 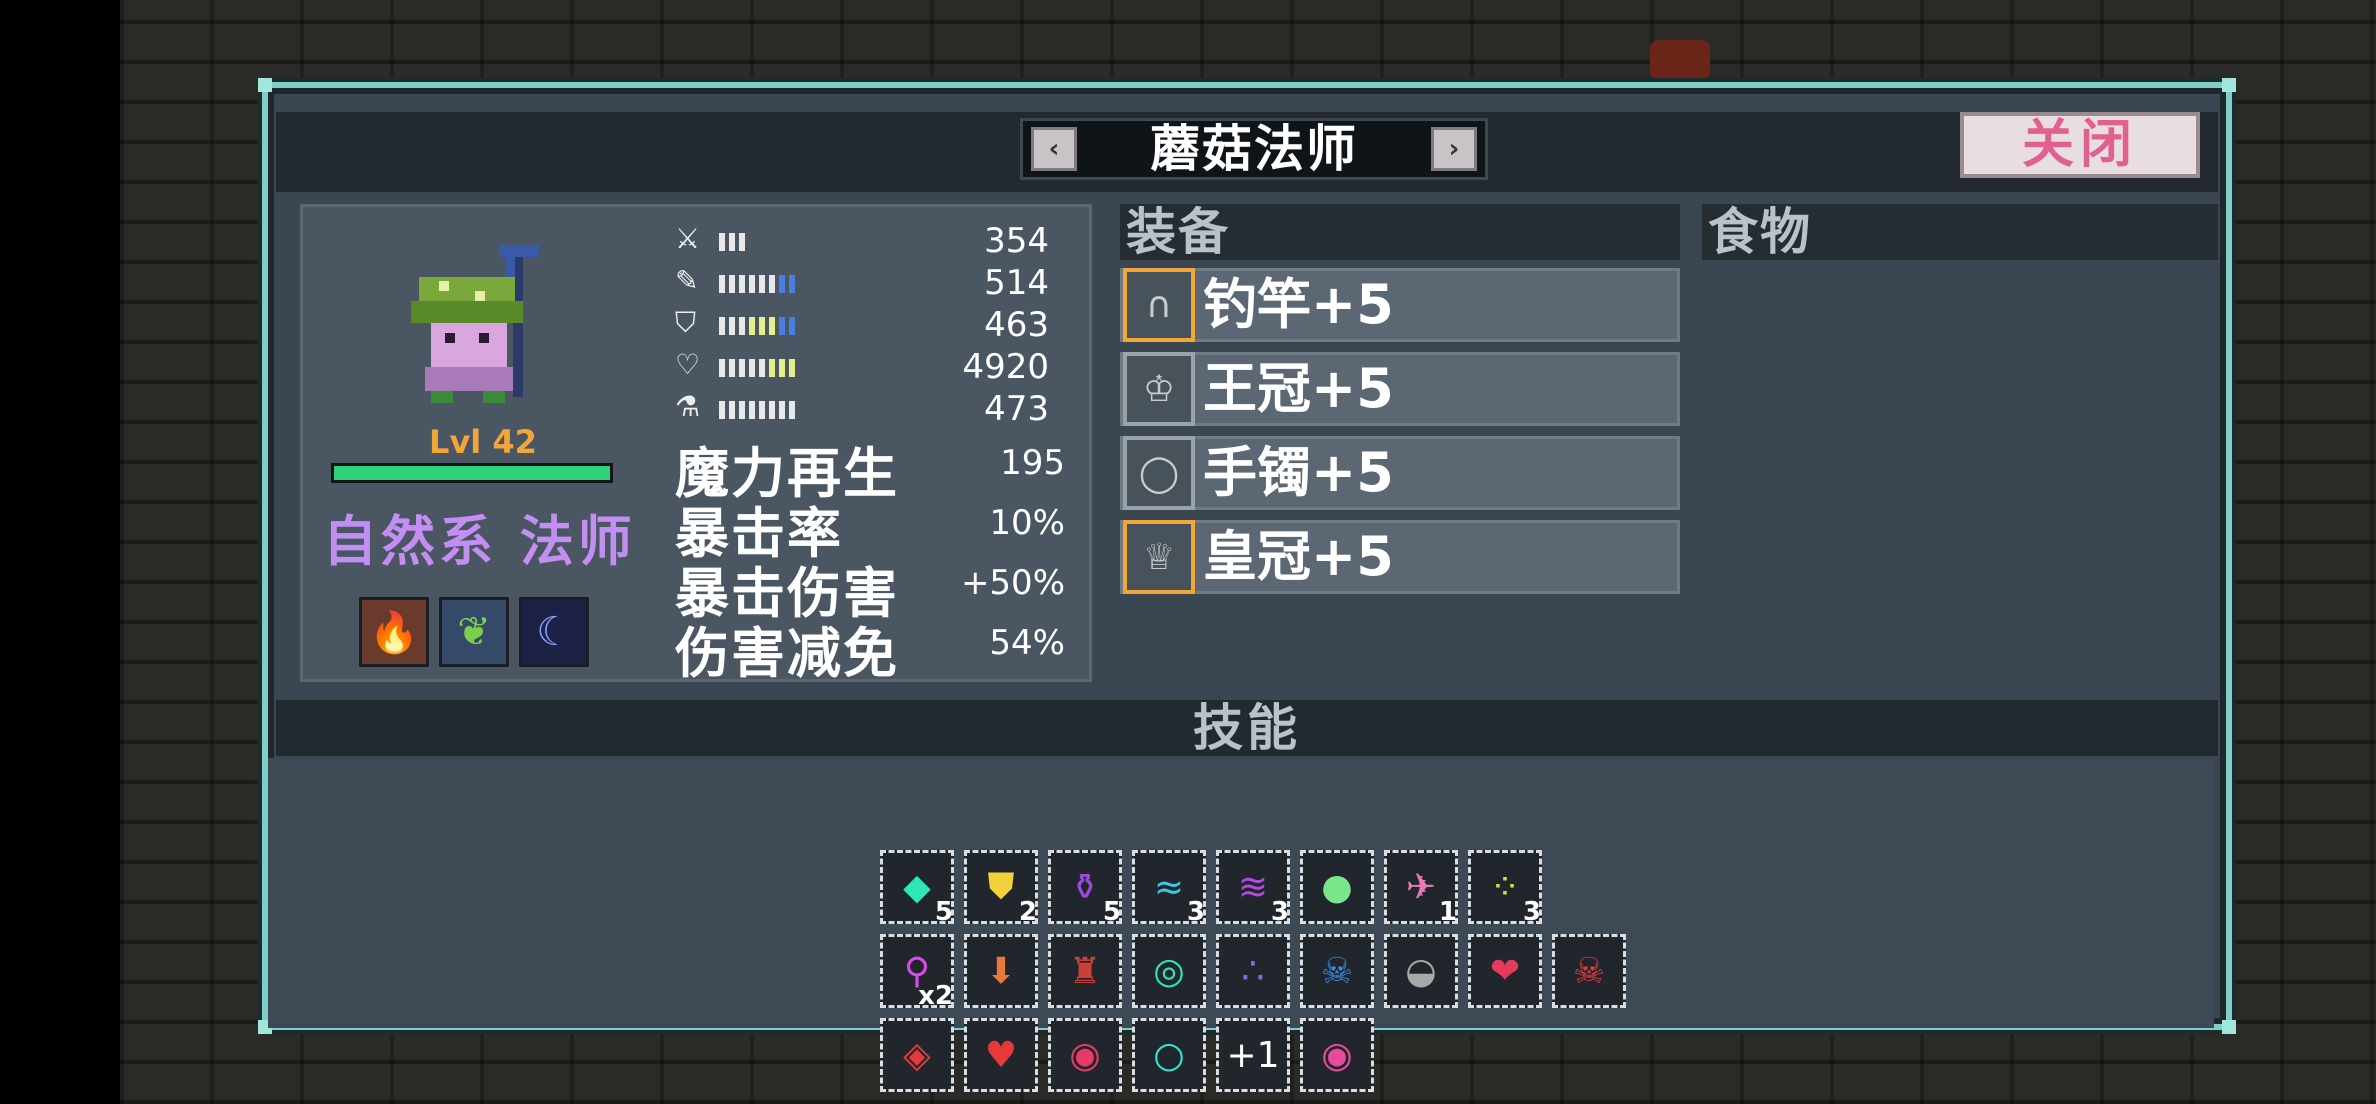 What do you see at coordinates (917, 972) in the screenshot?
I see `magnify-icon: ⚲ x2` at bounding box center [917, 972].